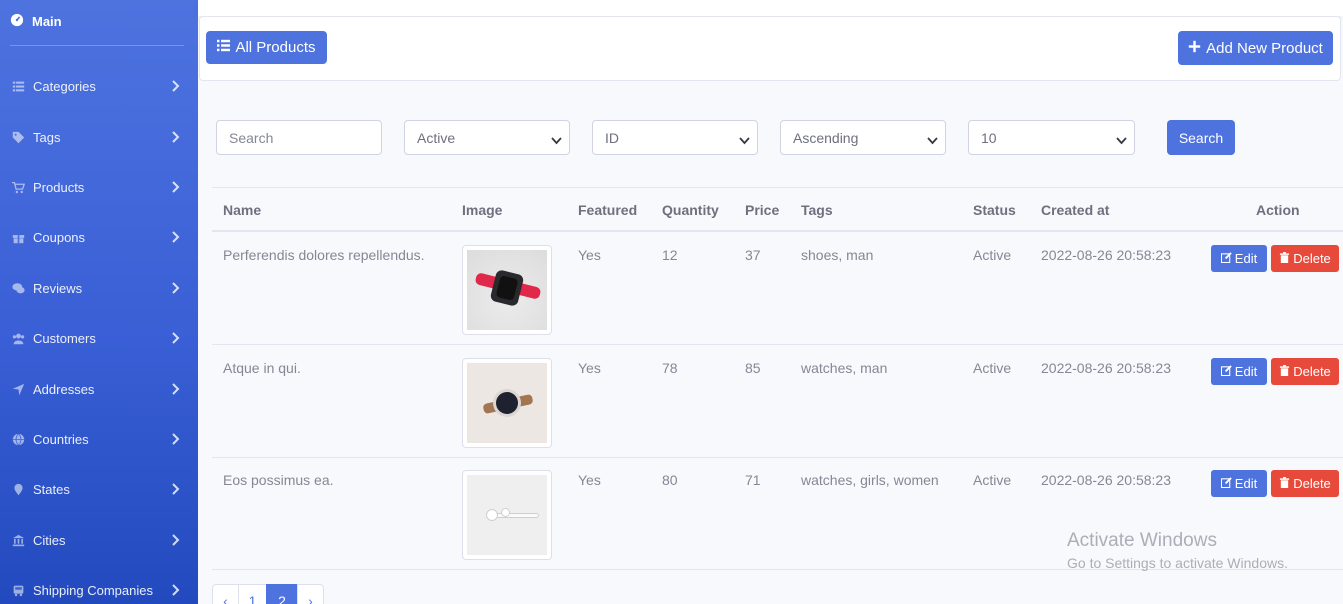 Image resolution: width=1343 pixels, height=604 pixels. I want to click on product-tags: watches, man, so click(844, 368).